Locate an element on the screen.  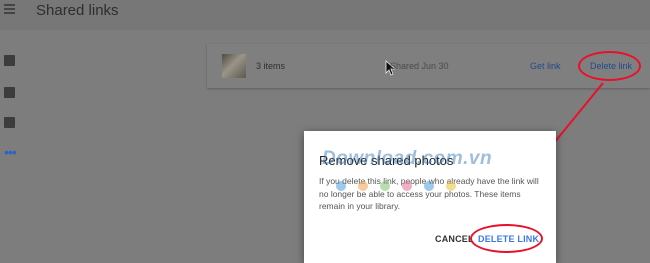
watermark-text: Download.com.vn is located at coordinates (407, 158).